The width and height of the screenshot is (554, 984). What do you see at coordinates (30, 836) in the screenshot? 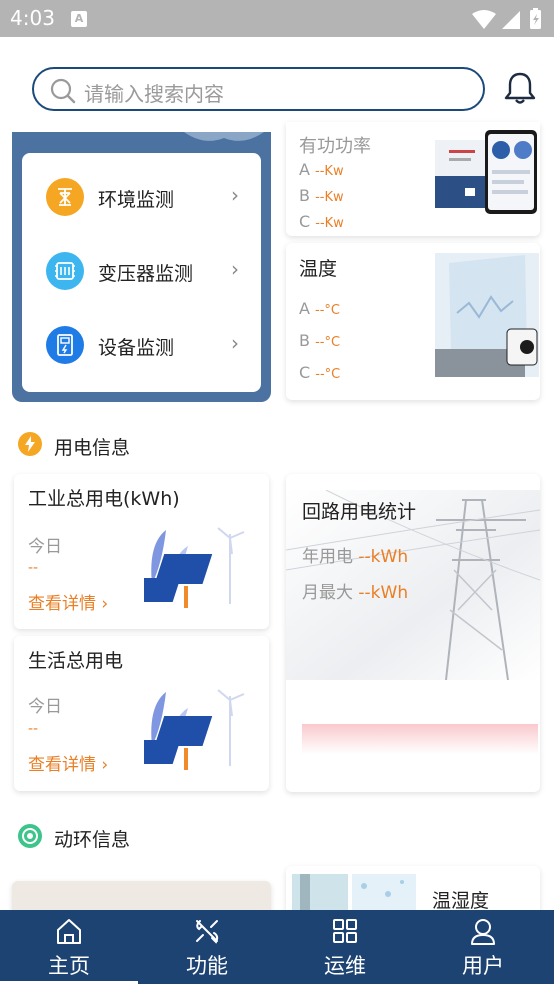
I see `ring-icon` at bounding box center [30, 836].